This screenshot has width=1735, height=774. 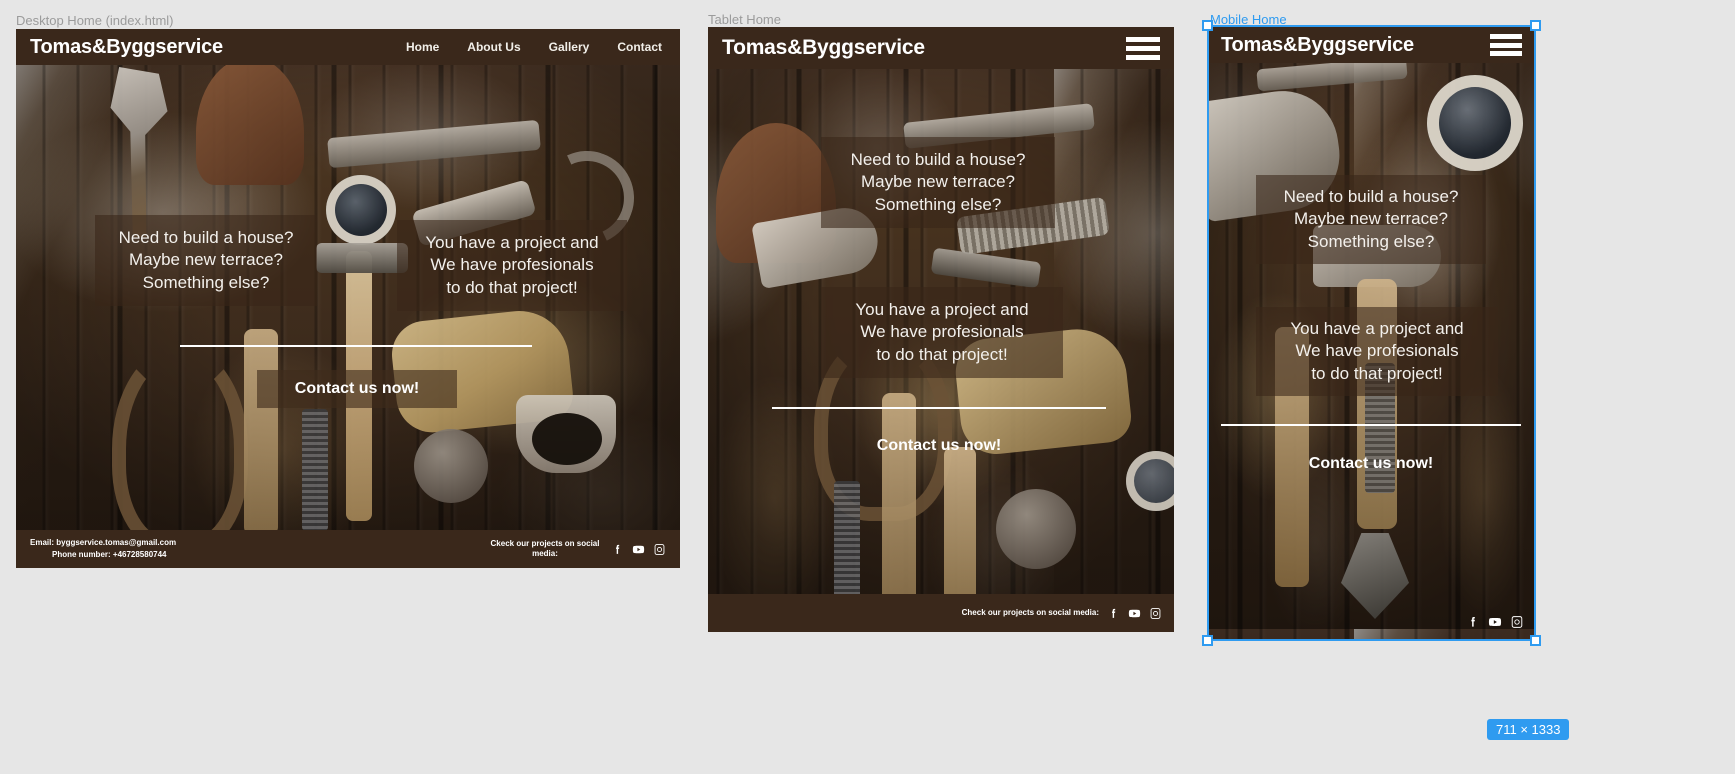 I want to click on hamburger-icon-mobile, so click(x=1506, y=45).